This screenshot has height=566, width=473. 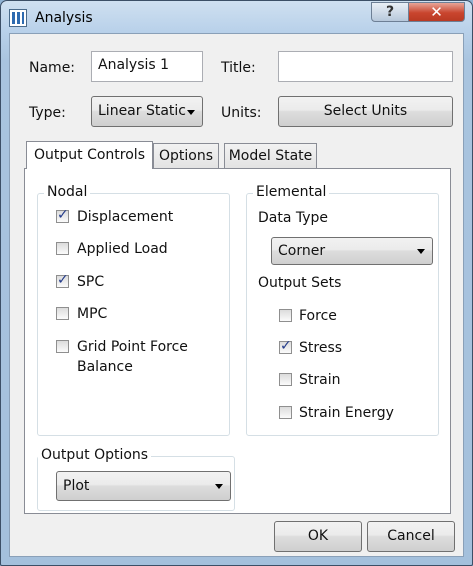 I want to click on strain-energy-label: Strain Energy, so click(x=346, y=413).